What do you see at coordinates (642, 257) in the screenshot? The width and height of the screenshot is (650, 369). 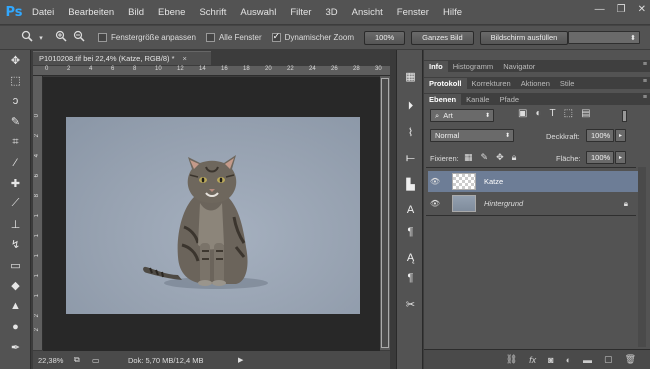 I see `layers-scrollbar` at bounding box center [642, 257].